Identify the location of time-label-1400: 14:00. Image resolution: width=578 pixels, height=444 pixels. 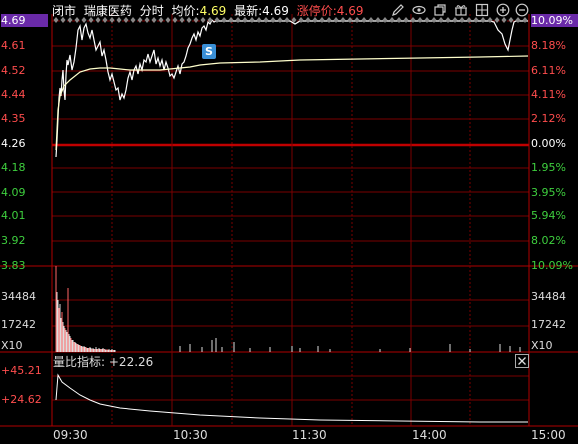
(429, 435).